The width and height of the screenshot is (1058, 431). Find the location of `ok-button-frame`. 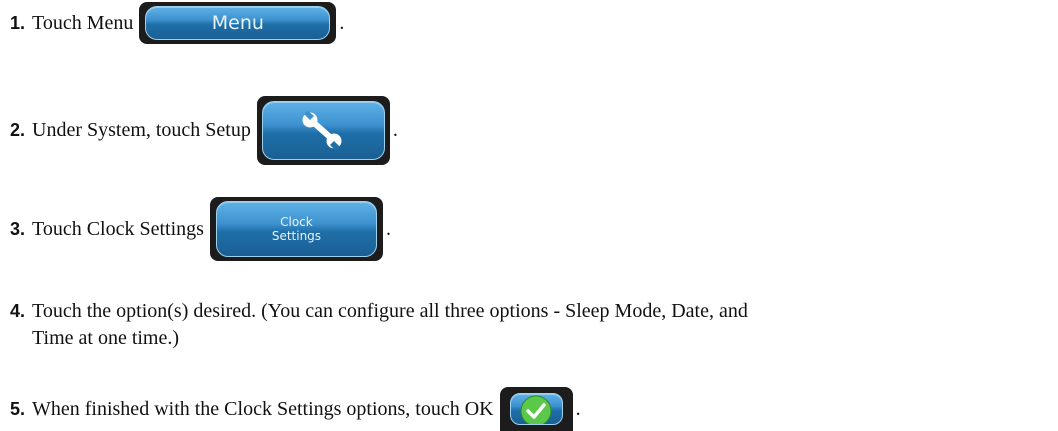

ok-button-frame is located at coordinates (536, 409).